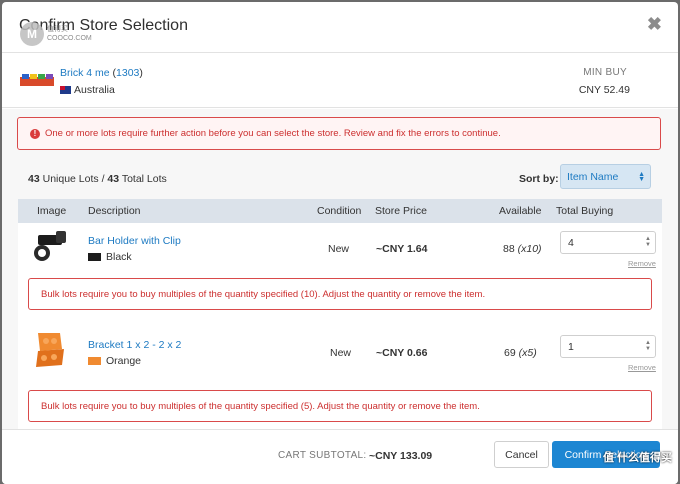 This screenshot has width=680, height=484. Describe the element at coordinates (50, 246) in the screenshot. I see `part-image-bar-holder` at that location.